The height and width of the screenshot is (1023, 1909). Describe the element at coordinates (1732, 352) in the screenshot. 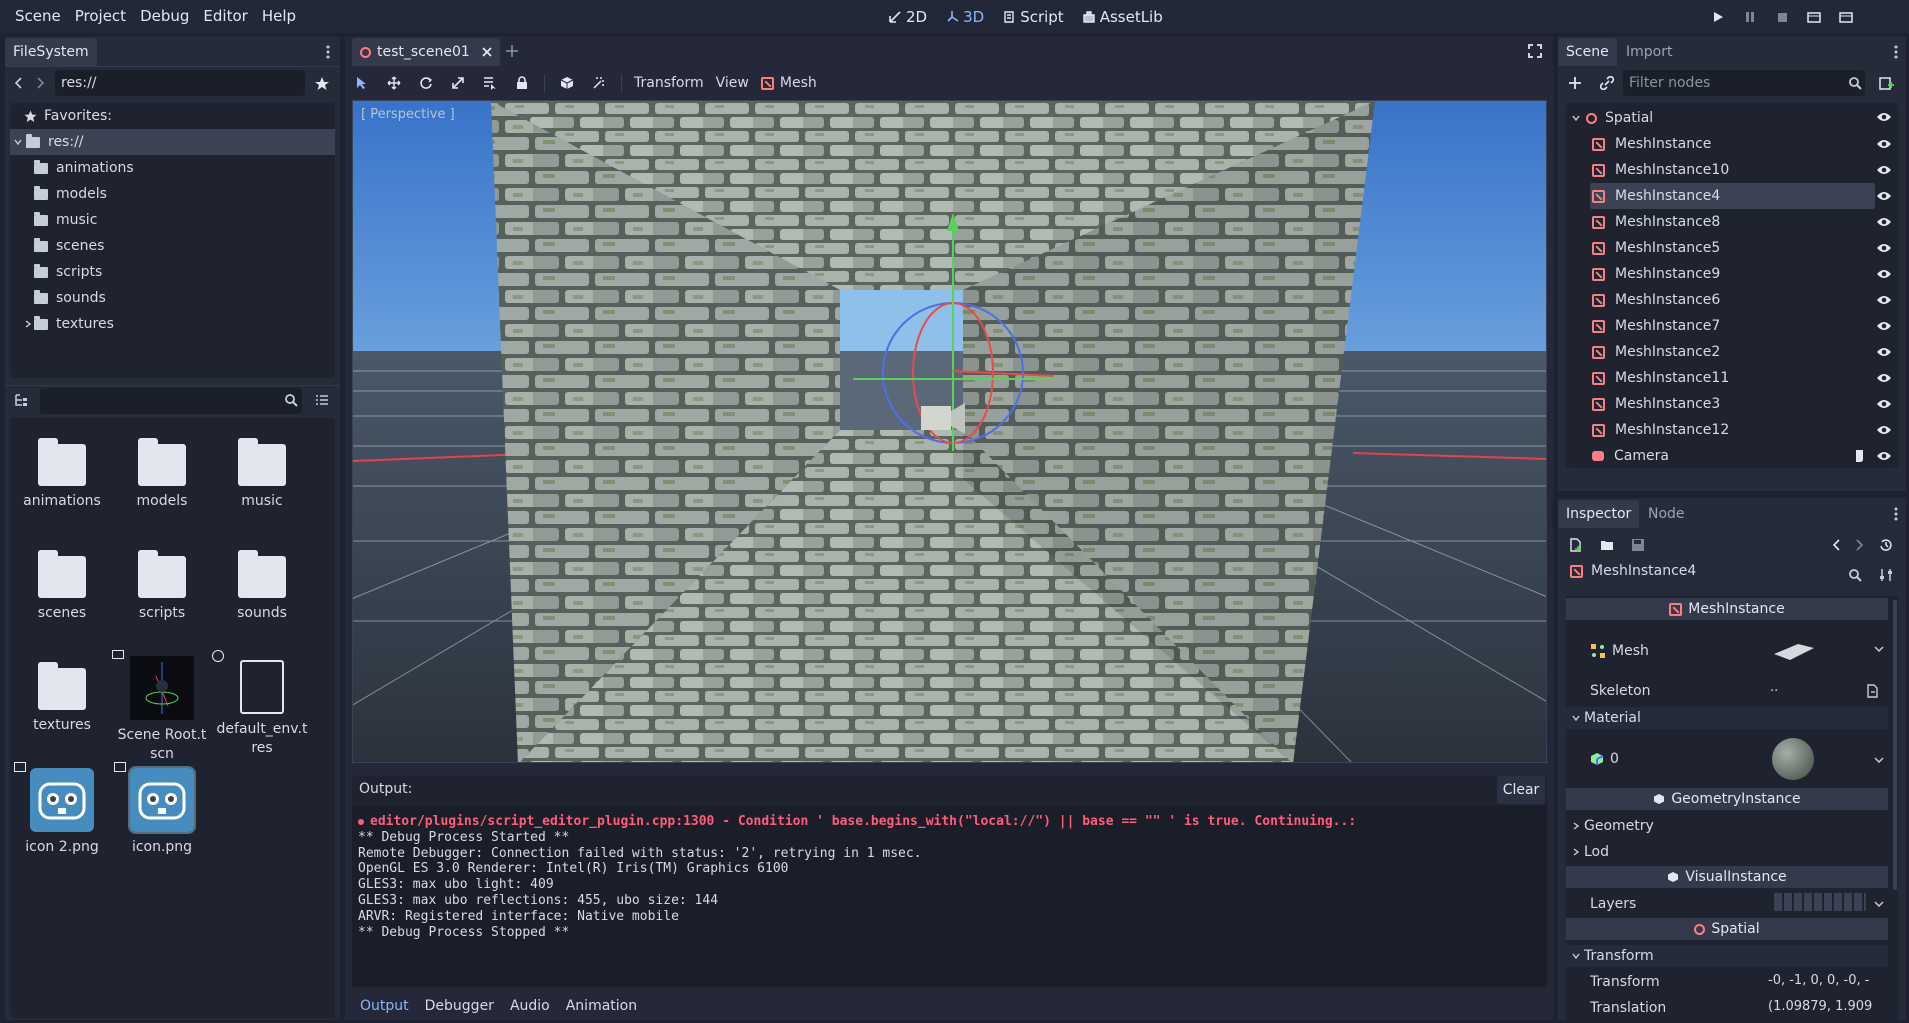

I see `scene-node: MeshInstance2` at that location.